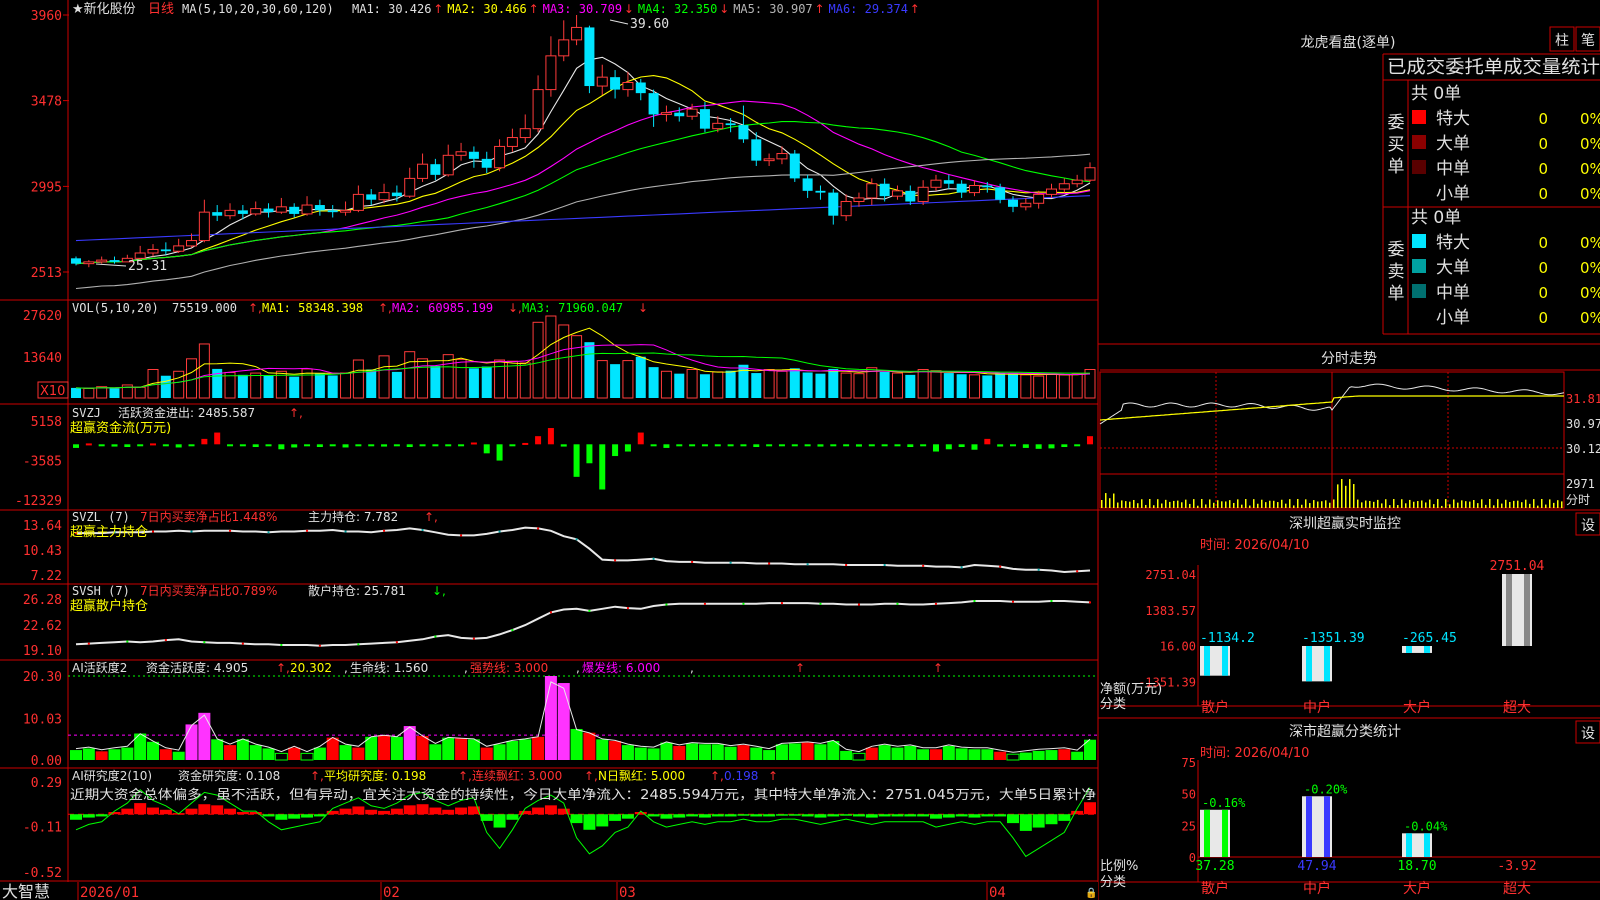 The height and width of the screenshot is (900, 1600). I want to click on ma-arrow-2: ↑, so click(534, 9).